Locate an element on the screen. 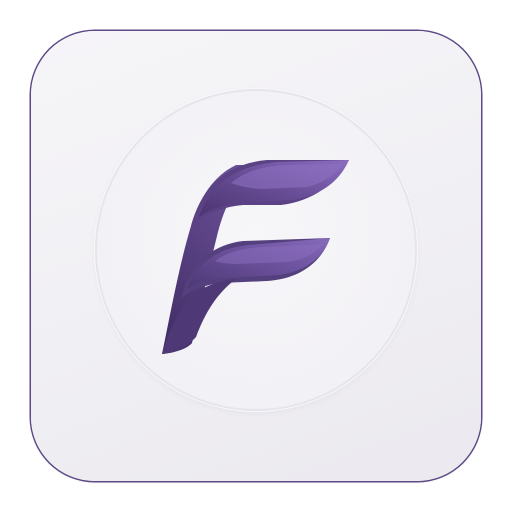  letter-f-logo-icon is located at coordinates (255, 257).